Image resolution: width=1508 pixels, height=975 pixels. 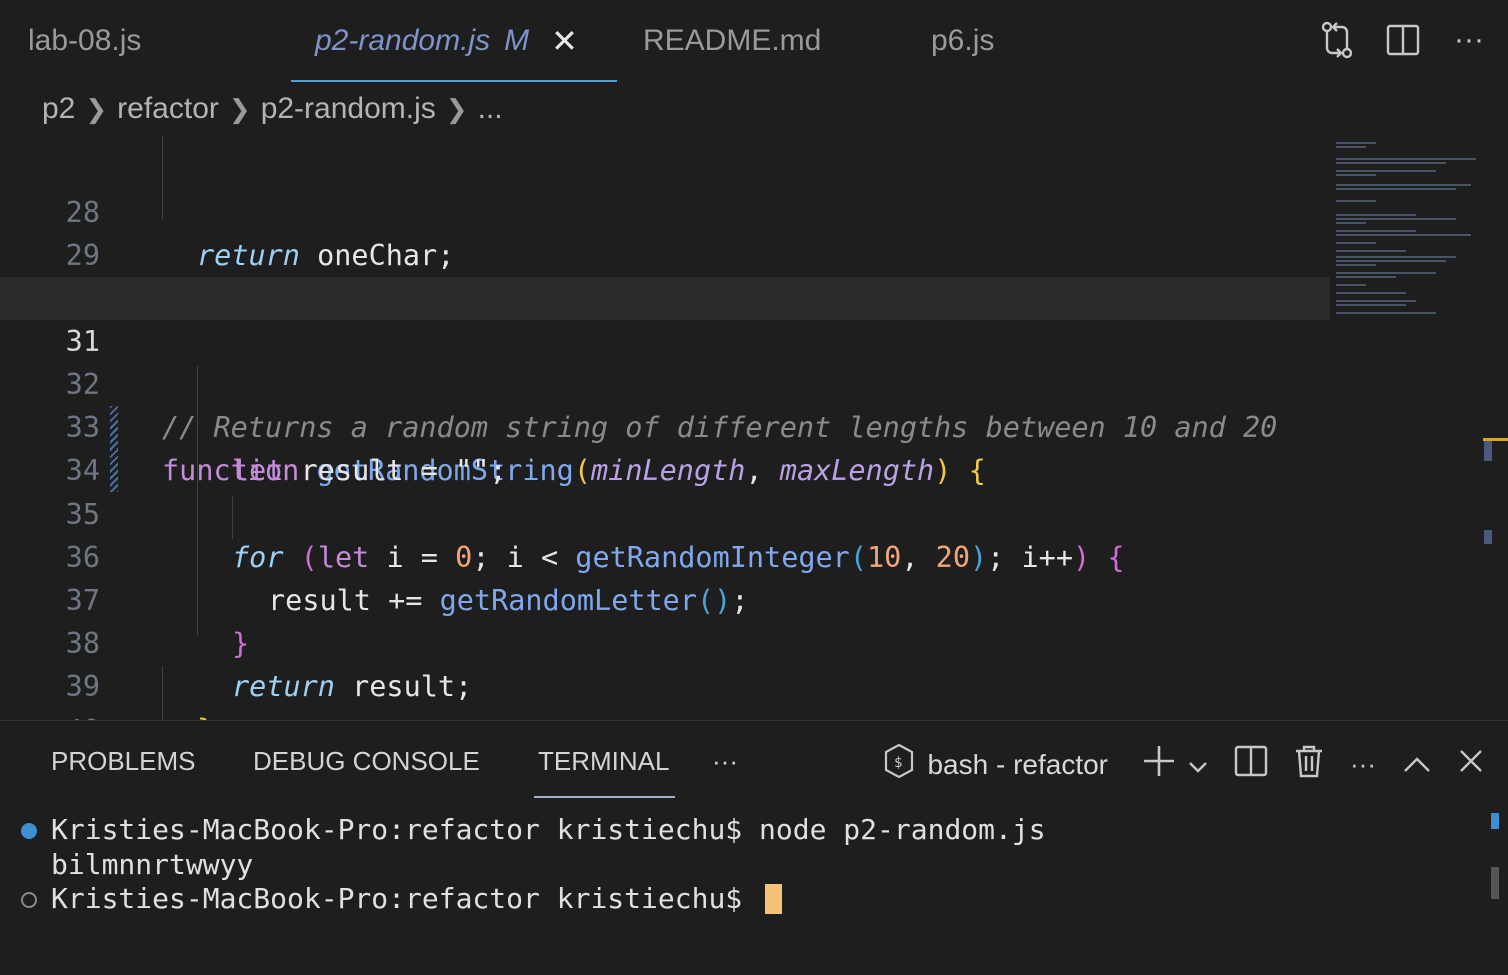 I want to click on chevron-up-icon, so click(x=1417, y=765).